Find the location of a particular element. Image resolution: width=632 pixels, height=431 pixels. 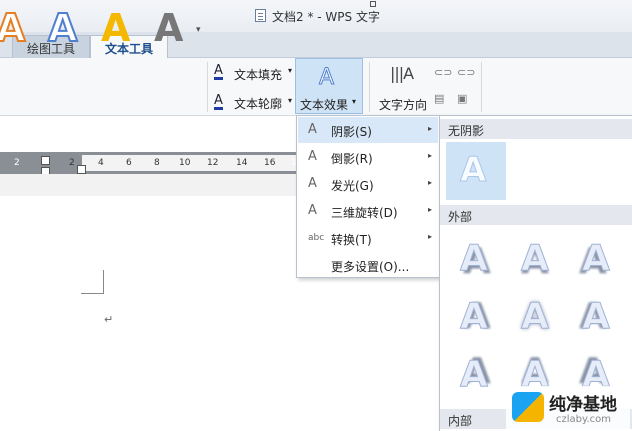

title-bar: 文档2 * - WPS 文字 is located at coordinates (316, 16).